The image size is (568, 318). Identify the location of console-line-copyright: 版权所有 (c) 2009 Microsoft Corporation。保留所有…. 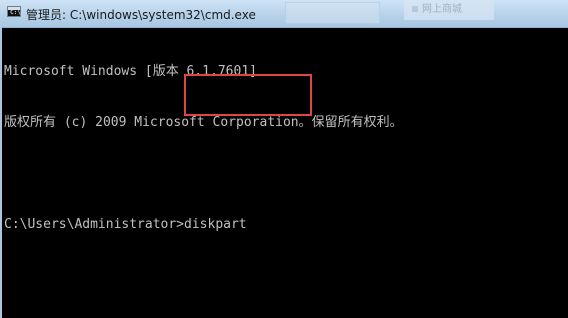
(203, 122).